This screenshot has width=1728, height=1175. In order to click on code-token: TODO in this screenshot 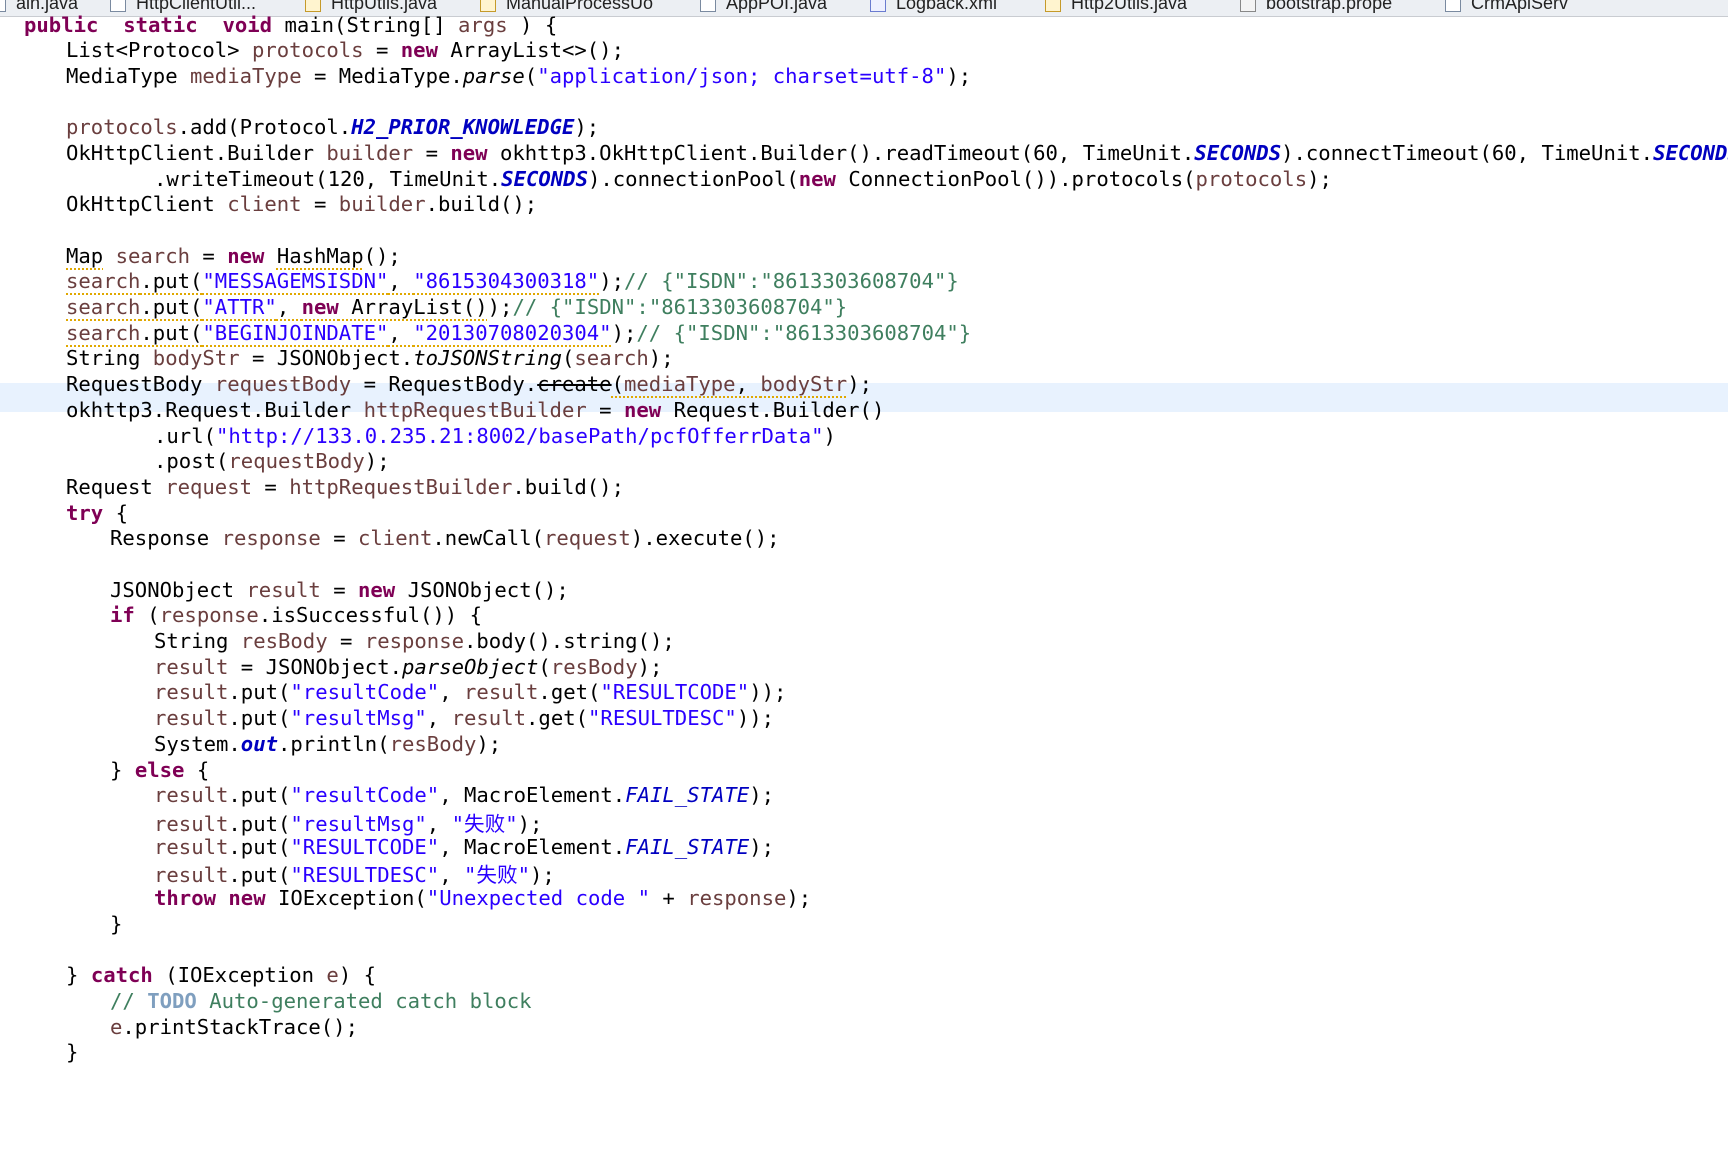, I will do `click(172, 1001)`.